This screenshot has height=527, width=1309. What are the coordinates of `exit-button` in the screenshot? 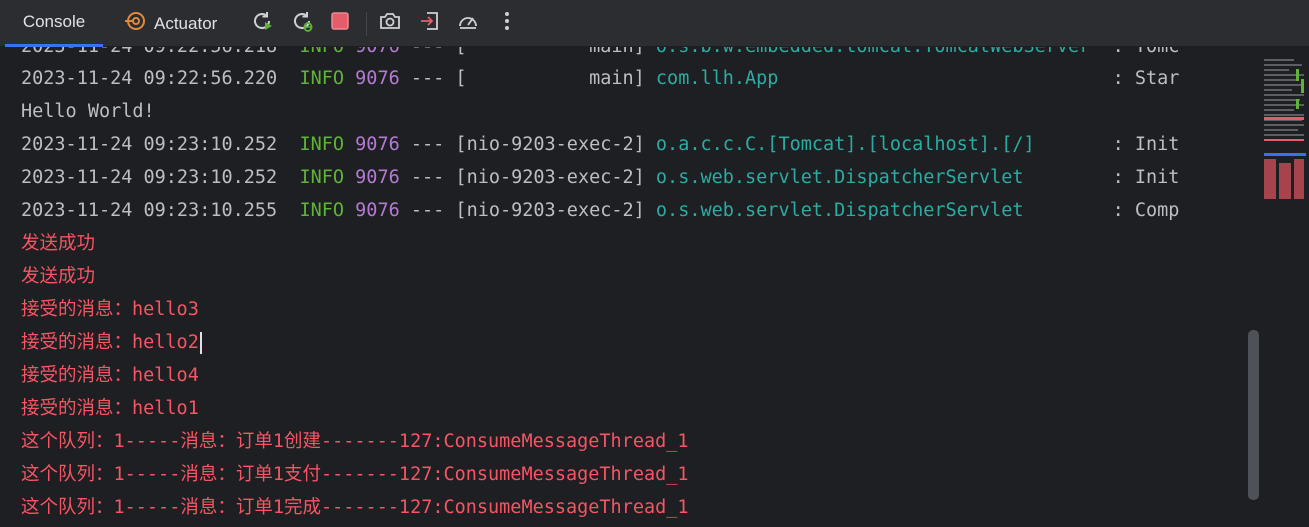 It's located at (430, 23).